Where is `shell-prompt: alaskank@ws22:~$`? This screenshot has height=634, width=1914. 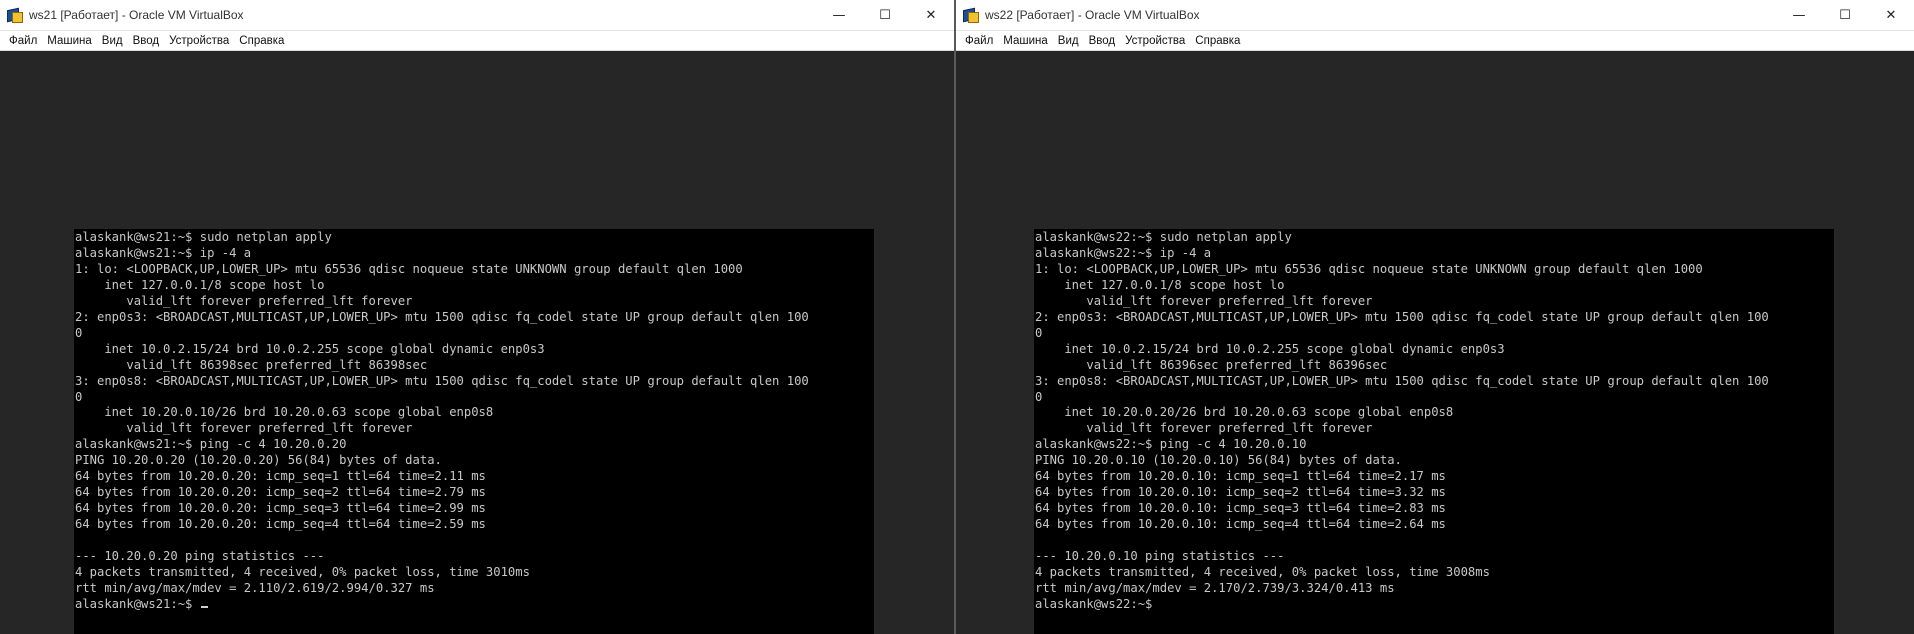
shell-prompt: alaskank@ws22:~$ is located at coordinates (1094, 603).